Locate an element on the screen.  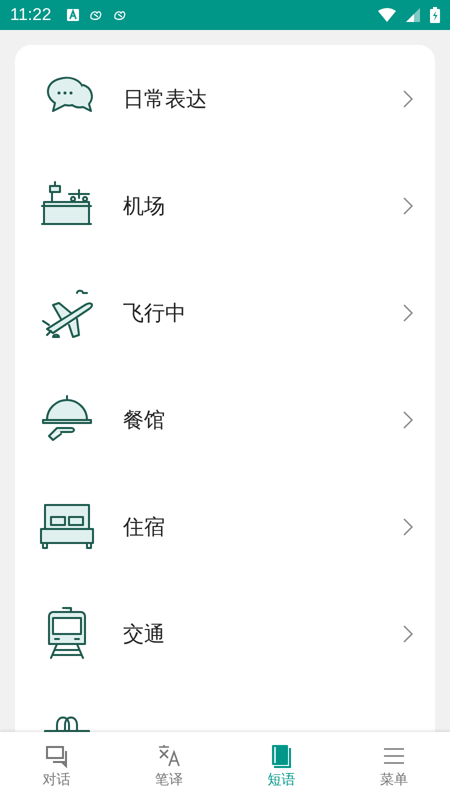
book-icon is located at coordinates (281, 756).